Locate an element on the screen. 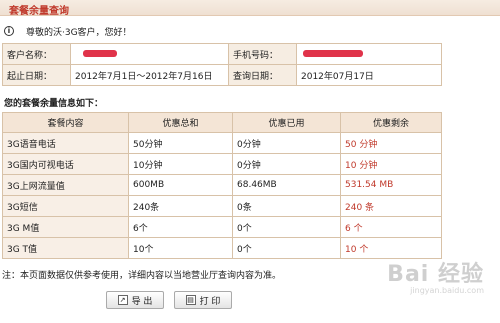  query-date-label: 查询日期： is located at coordinates (262, 75).